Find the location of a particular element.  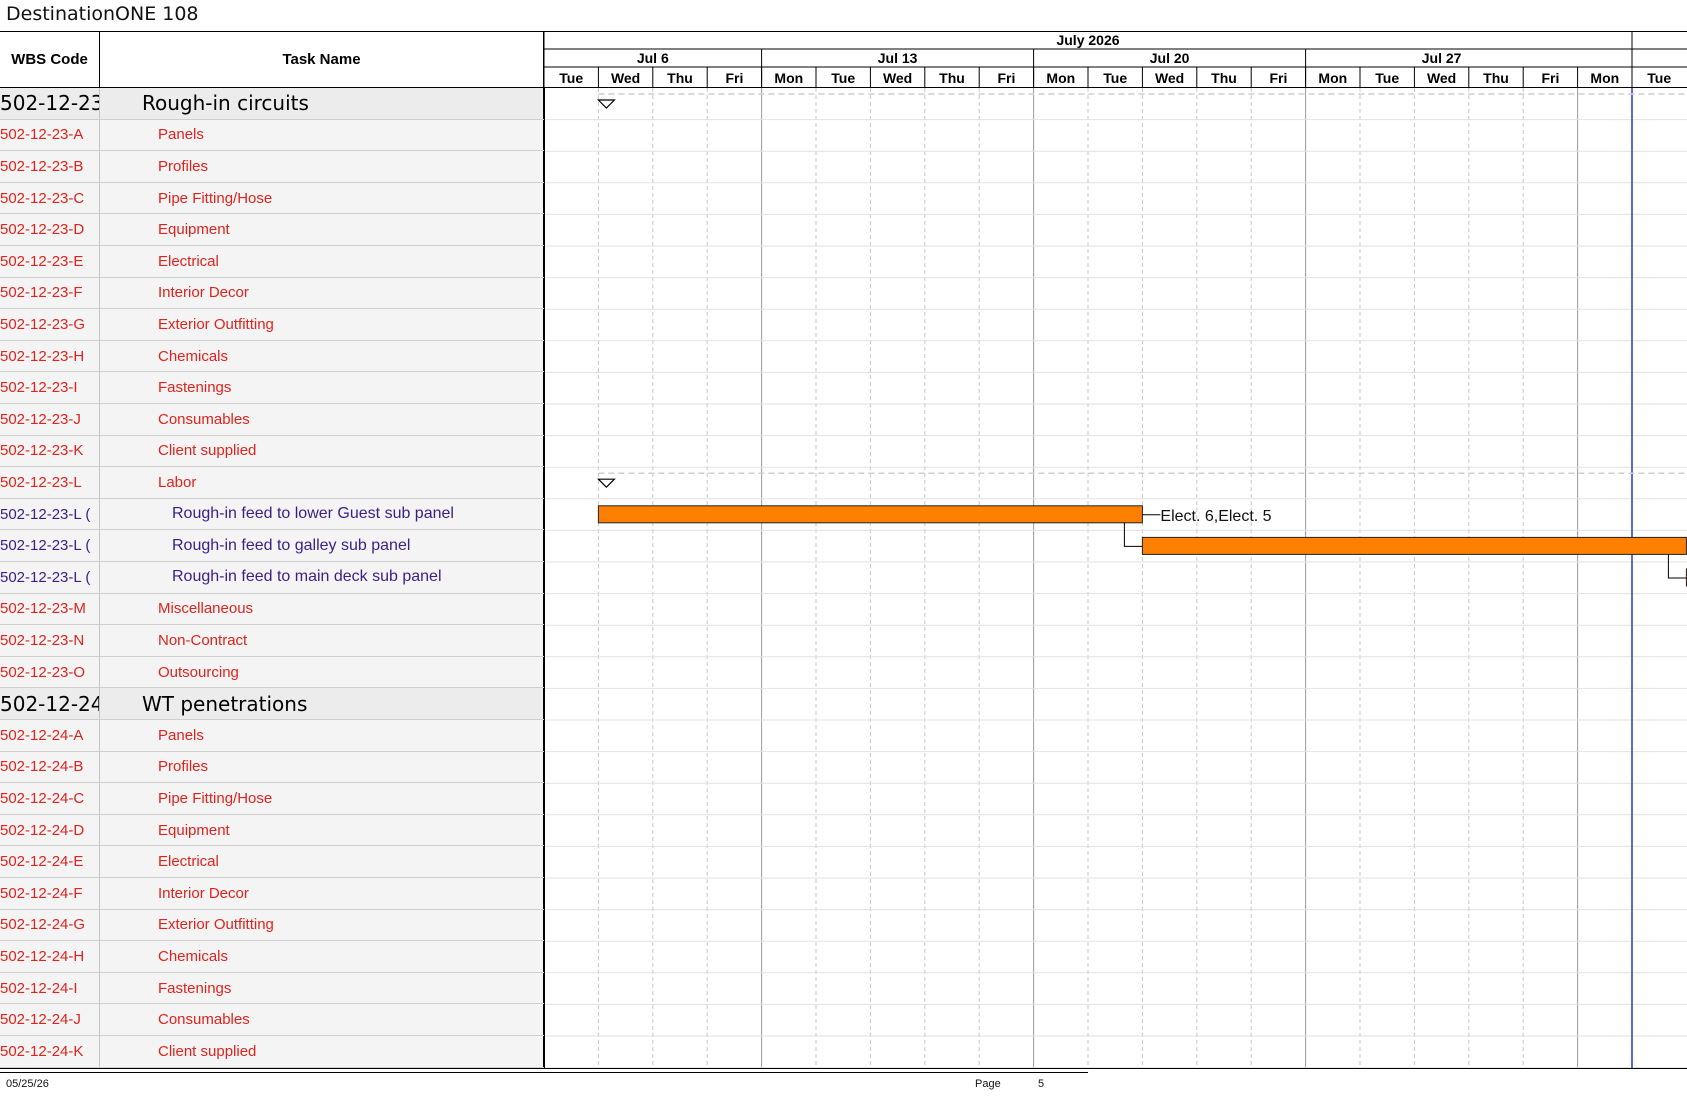

table-row: 502-12-23-I Fastenings is located at coordinates (272, 388).